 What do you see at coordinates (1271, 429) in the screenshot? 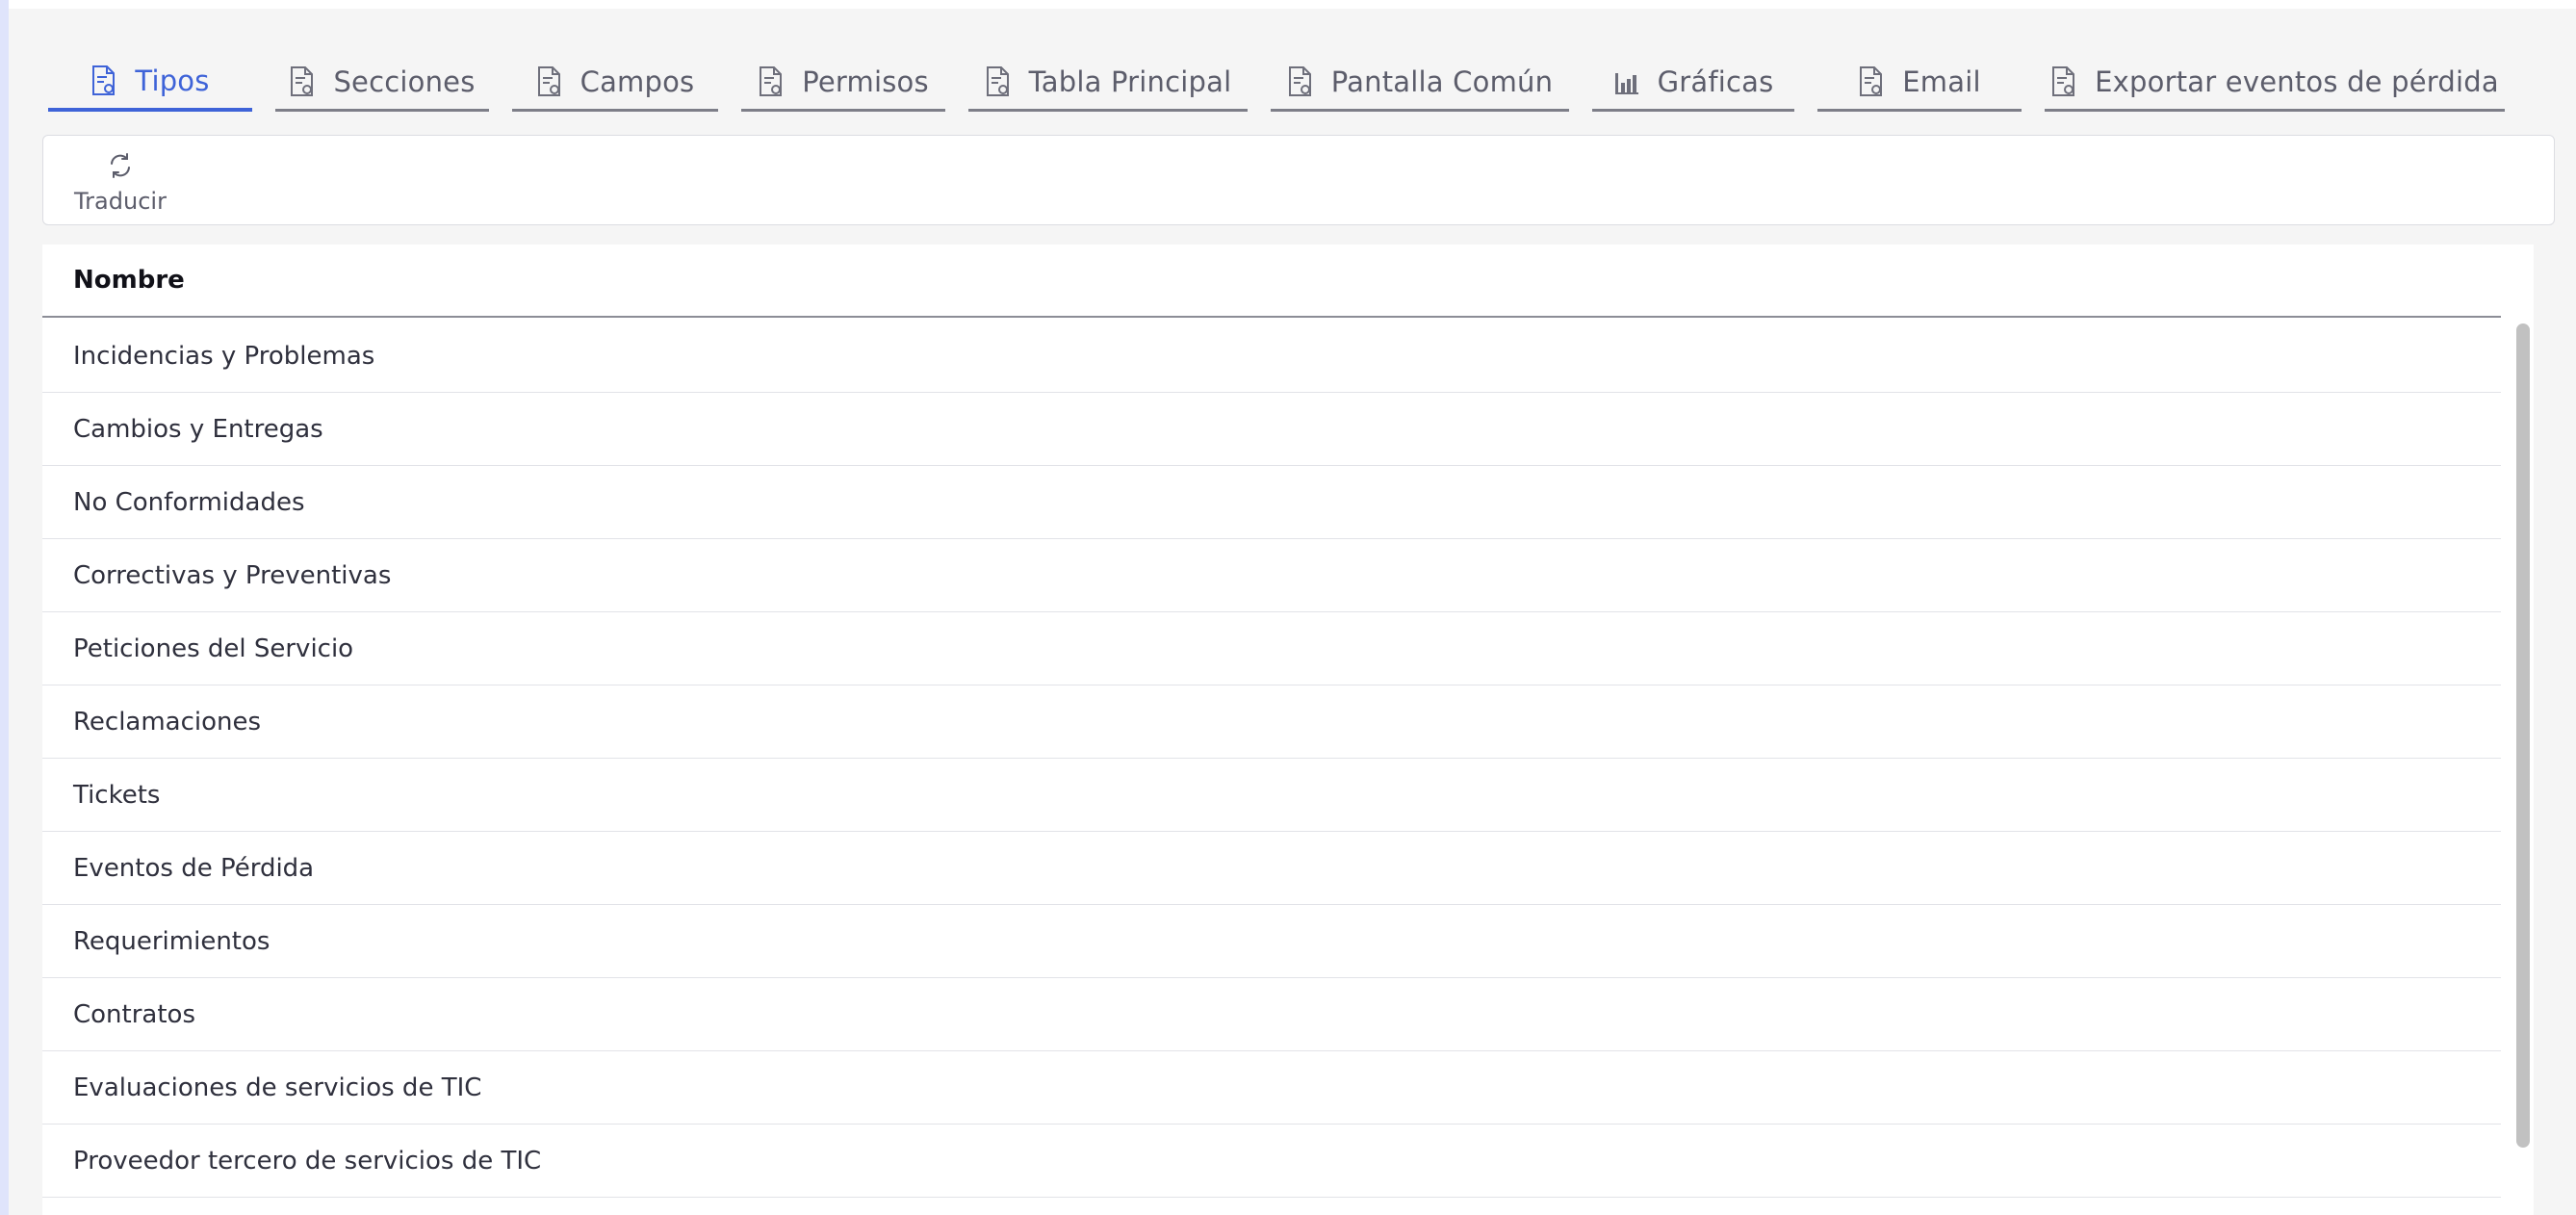
I see `table-row: Cambios y Entregas` at bounding box center [1271, 429].